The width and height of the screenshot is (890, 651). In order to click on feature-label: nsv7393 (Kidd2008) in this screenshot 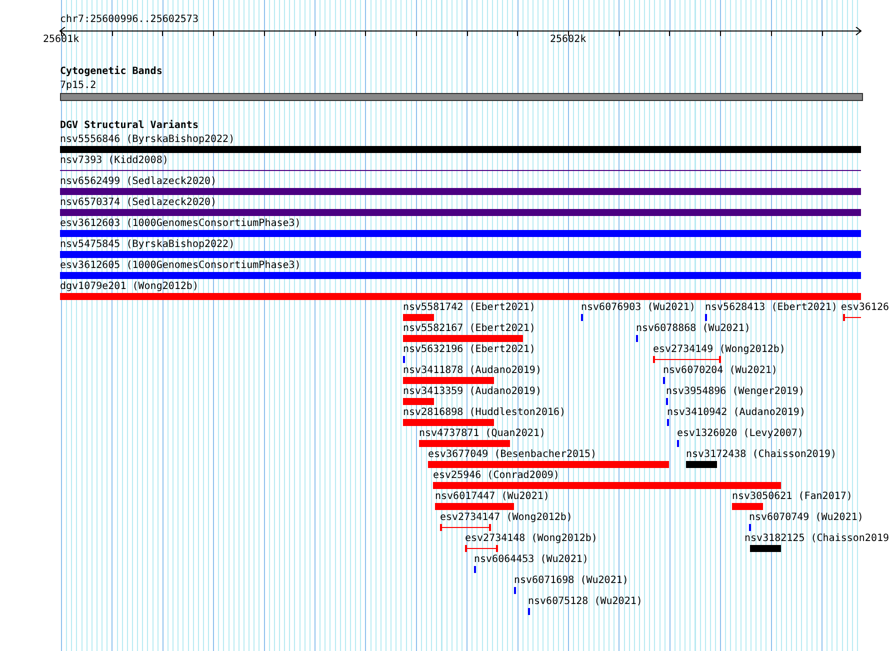, I will do `click(114, 161)`.